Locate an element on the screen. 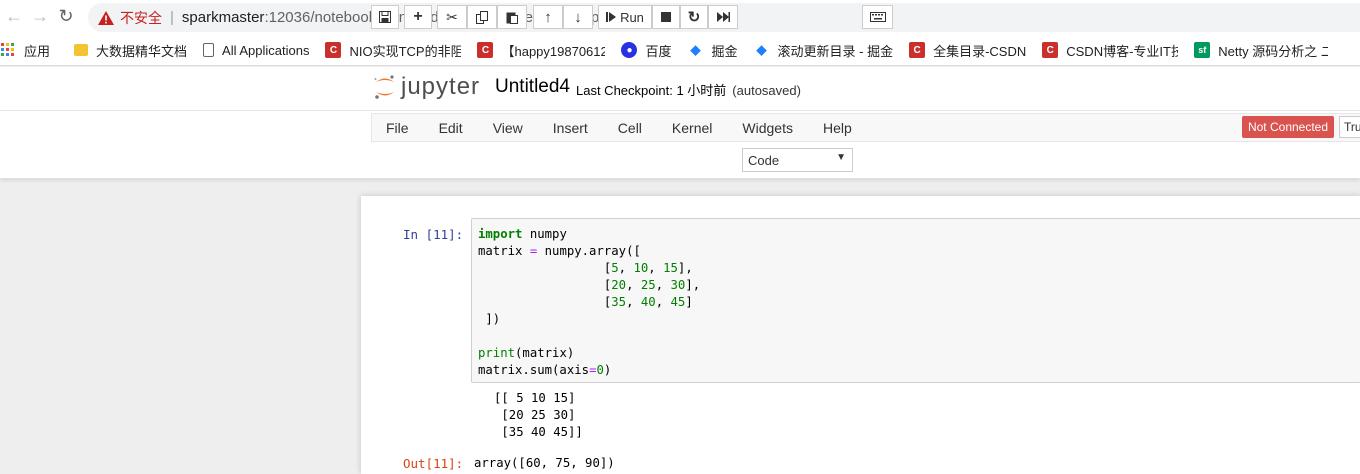  command-palette-button is located at coordinates (877, 17).